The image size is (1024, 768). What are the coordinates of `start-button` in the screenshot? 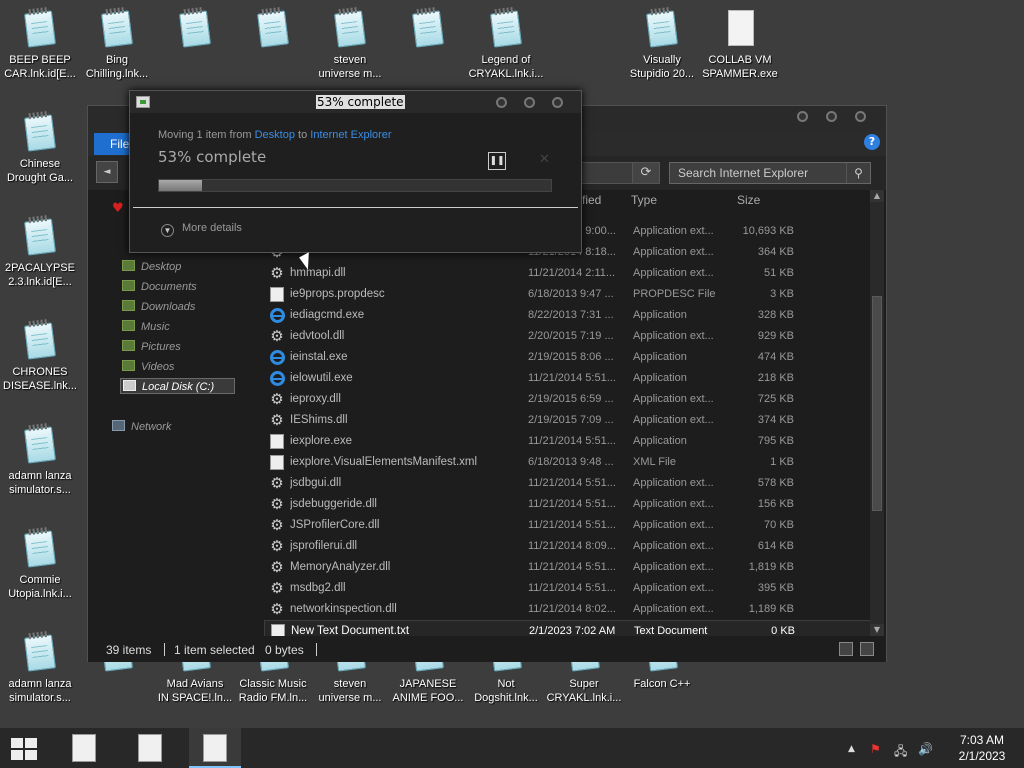 It's located at (25, 749).